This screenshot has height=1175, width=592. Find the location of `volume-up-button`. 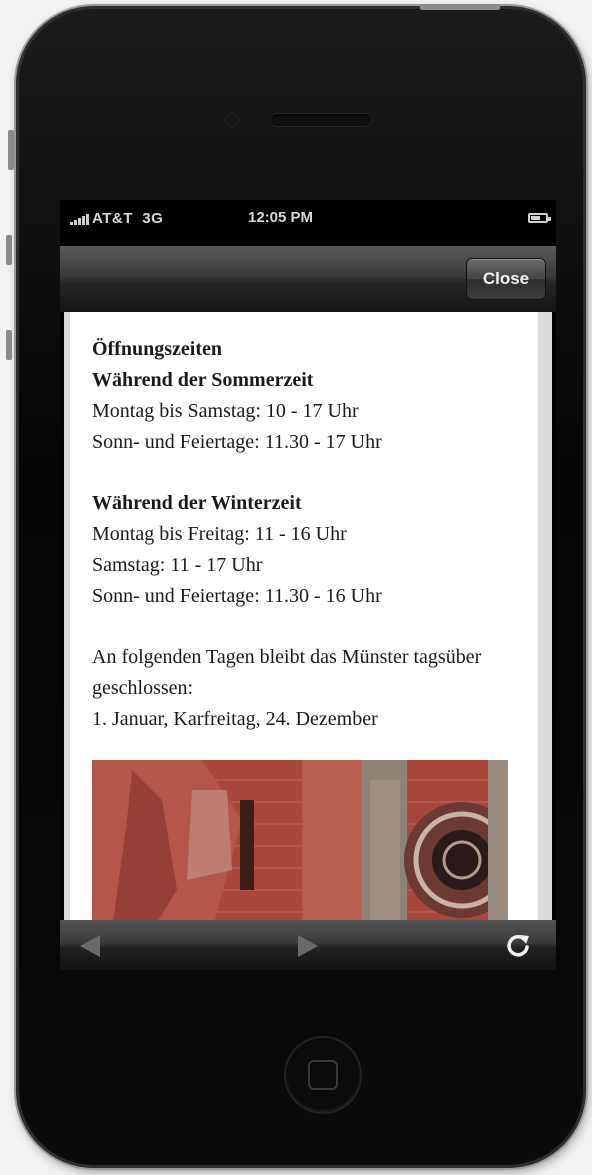

volume-up-button is located at coordinates (9, 250).